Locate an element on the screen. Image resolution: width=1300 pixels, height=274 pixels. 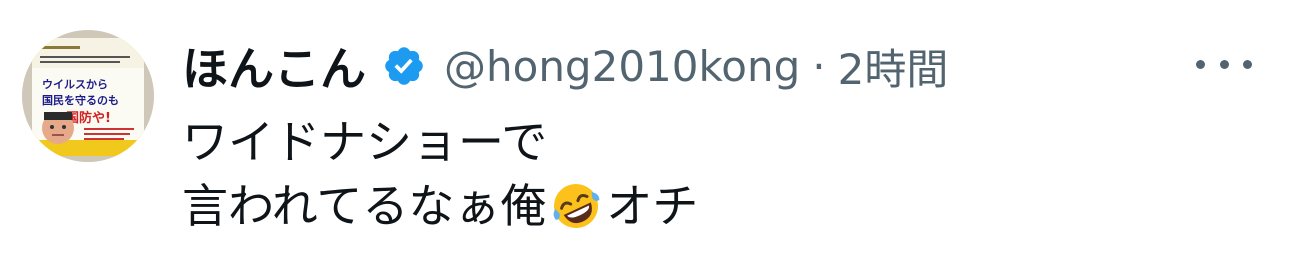
rolling-on-the-floor-laughing-emoji-icon is located at coordinates (576, 204).